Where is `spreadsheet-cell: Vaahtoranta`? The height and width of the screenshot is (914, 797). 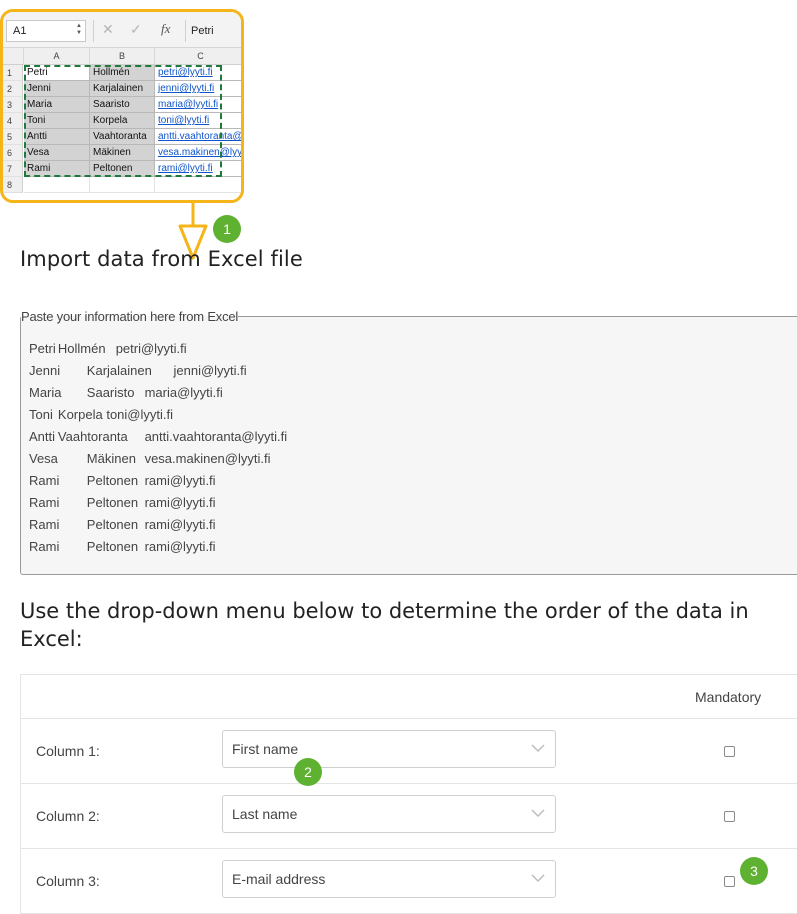 spreadsheet-cell: Vaahtoranta is located at coordinates (122, 137).